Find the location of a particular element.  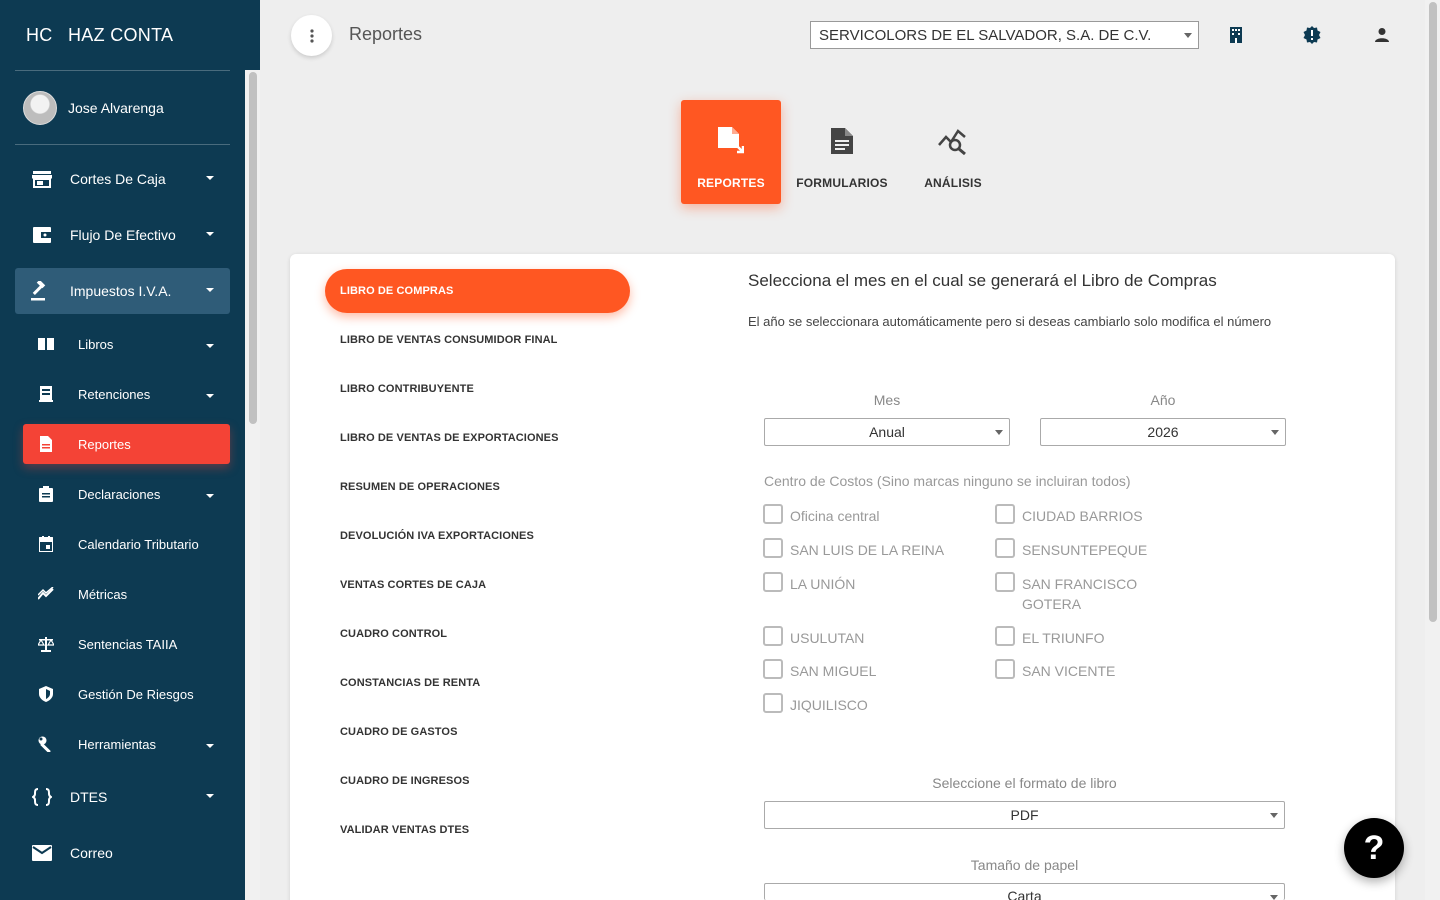

sidebar-item-impuestos-iva: Impuestos I.V.A. is located at coordinates (122, 291).